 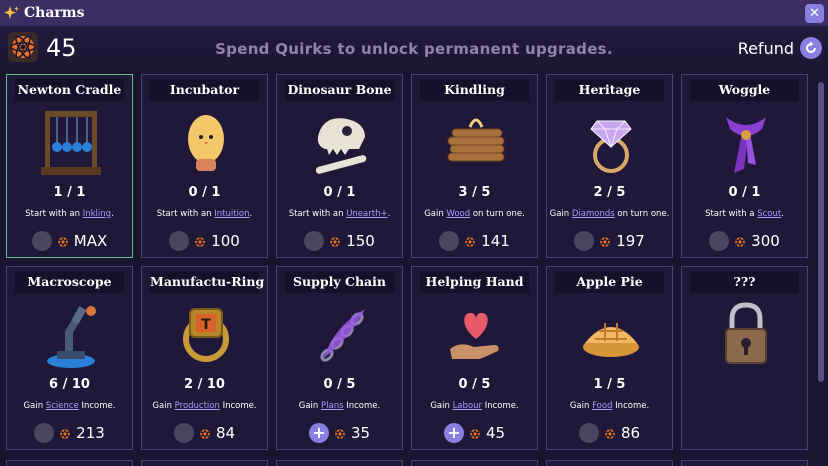 I want to click on charm-card-hand-heart: Helping Hand 0 / 5 Gain Labour Income. +45, so click(x=474, y=358).